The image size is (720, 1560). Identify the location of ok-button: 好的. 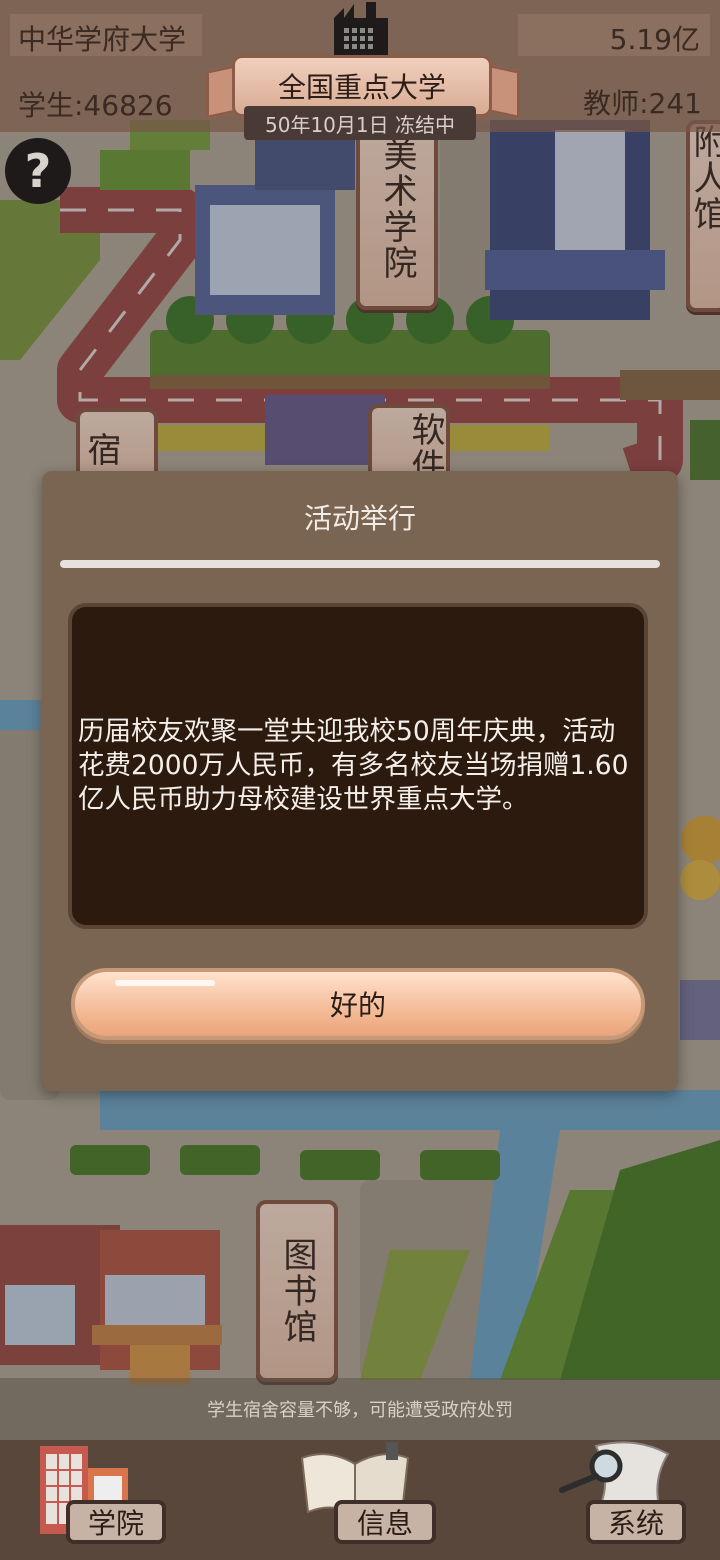
(358, 1004).